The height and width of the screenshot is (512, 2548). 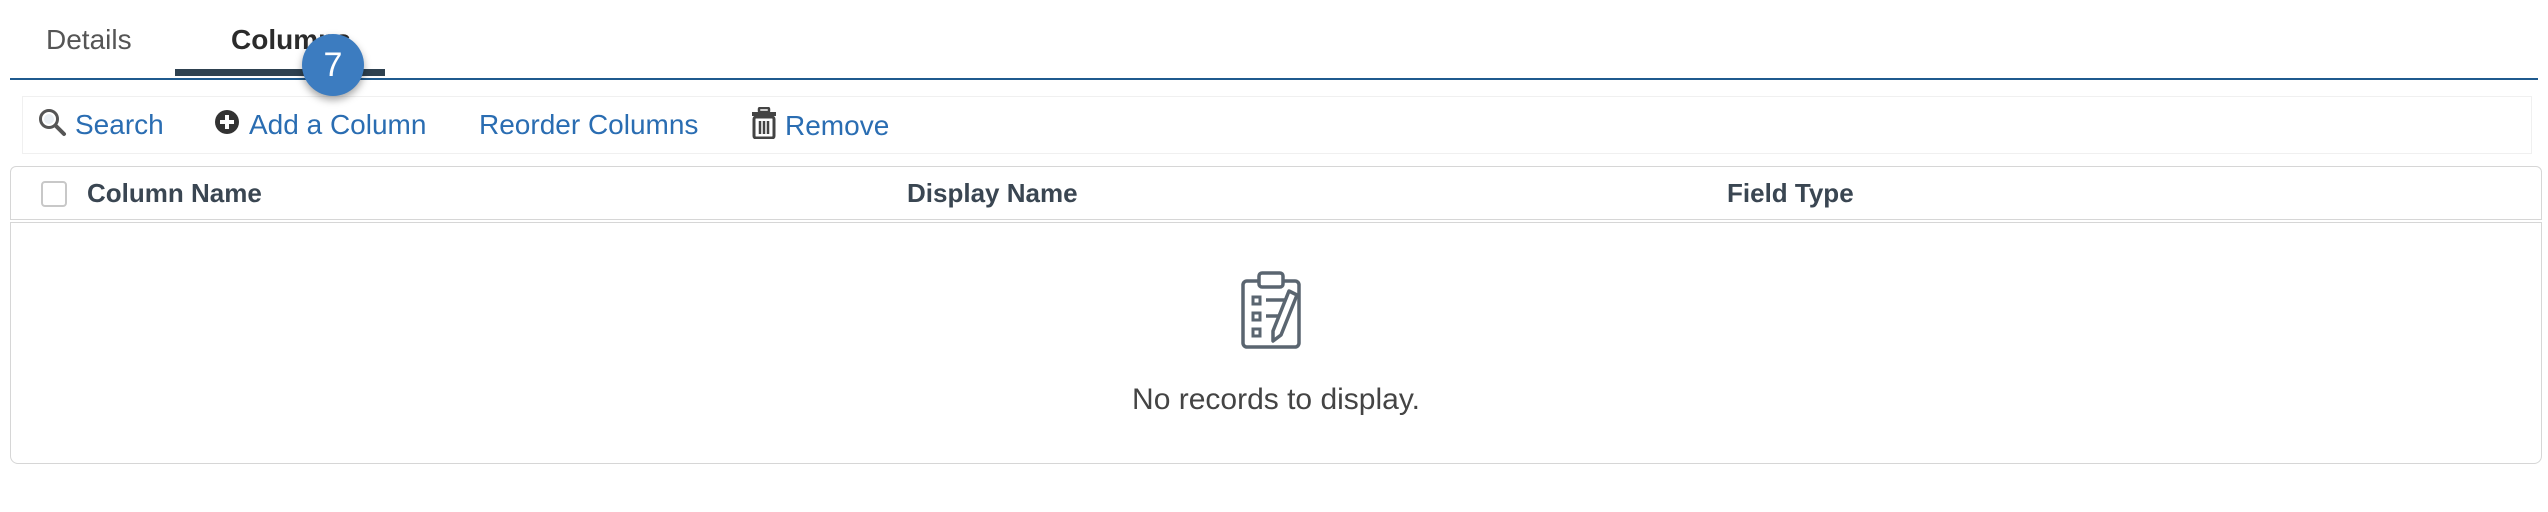 I want to click on column-header-display-name: Display Name, so click(x=992, y=193).